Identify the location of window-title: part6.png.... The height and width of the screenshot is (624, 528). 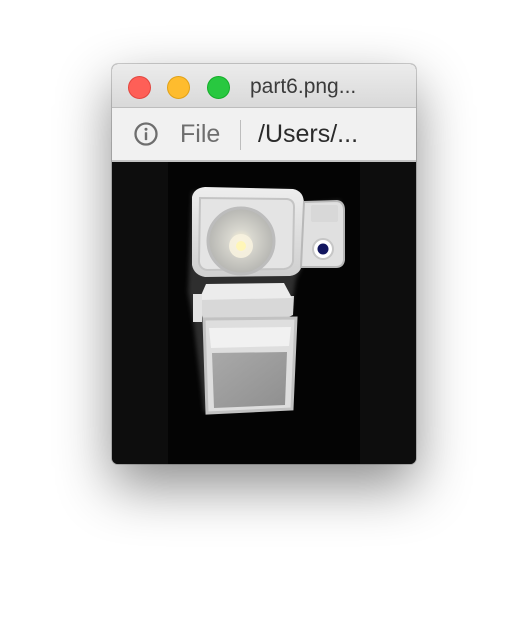
(303, 86).